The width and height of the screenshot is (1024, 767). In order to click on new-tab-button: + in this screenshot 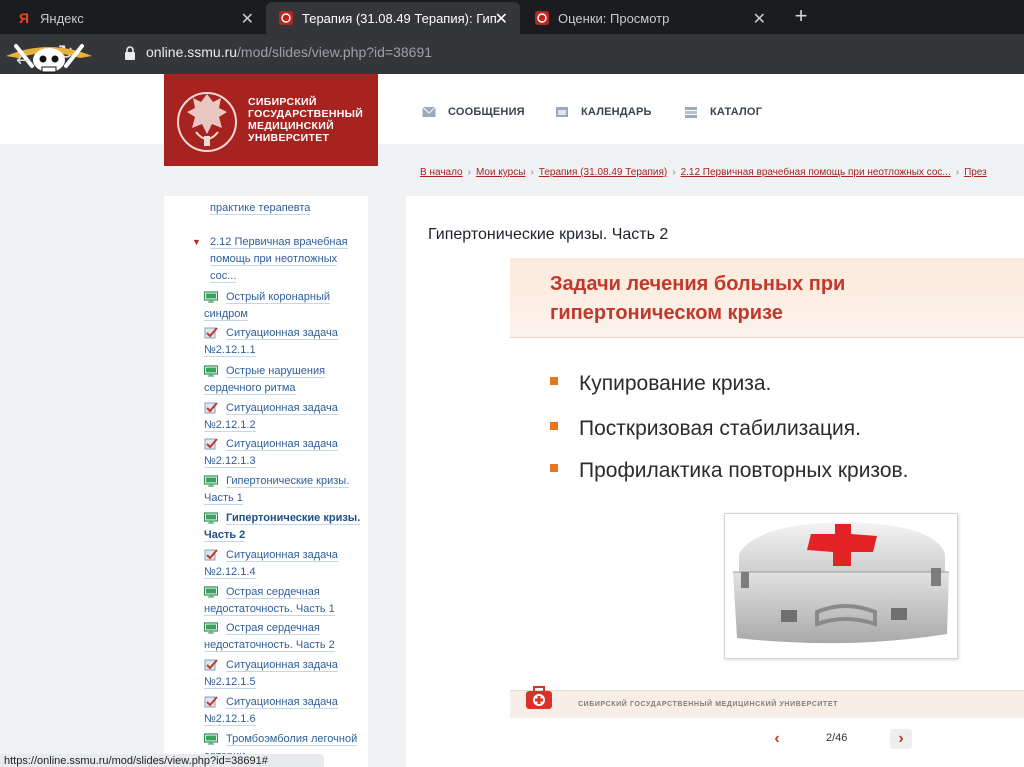, I will do `click(801, 17)`.